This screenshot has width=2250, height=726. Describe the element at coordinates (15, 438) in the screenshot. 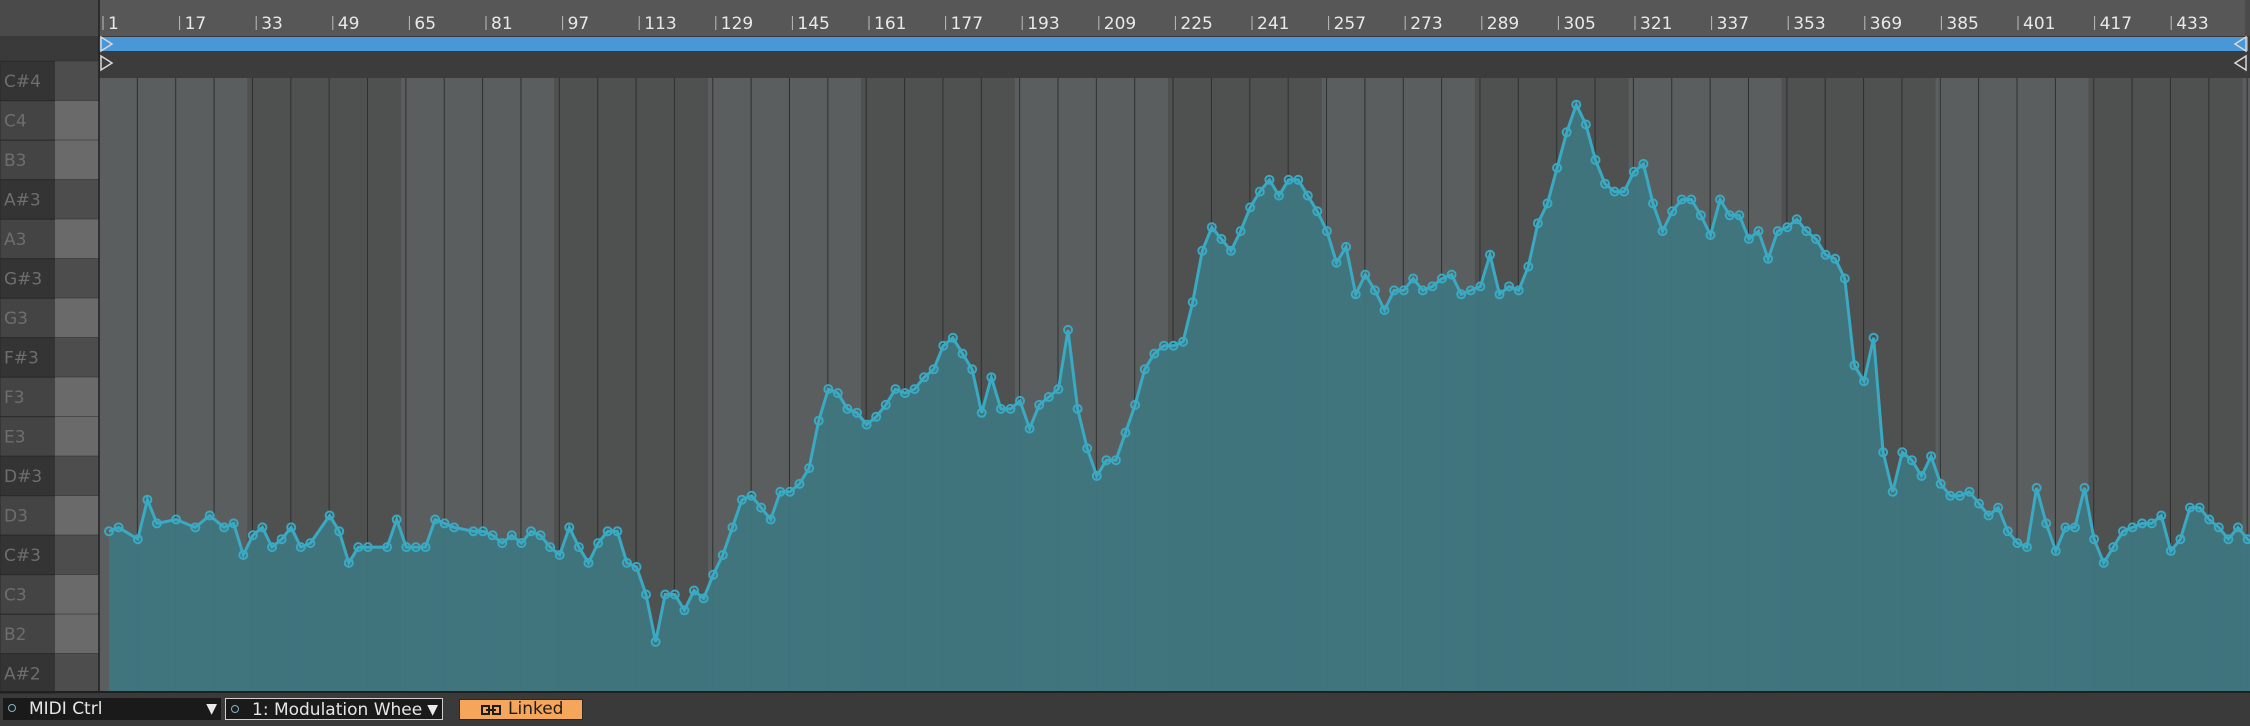

I see `piano-key-label: E3` at that location.